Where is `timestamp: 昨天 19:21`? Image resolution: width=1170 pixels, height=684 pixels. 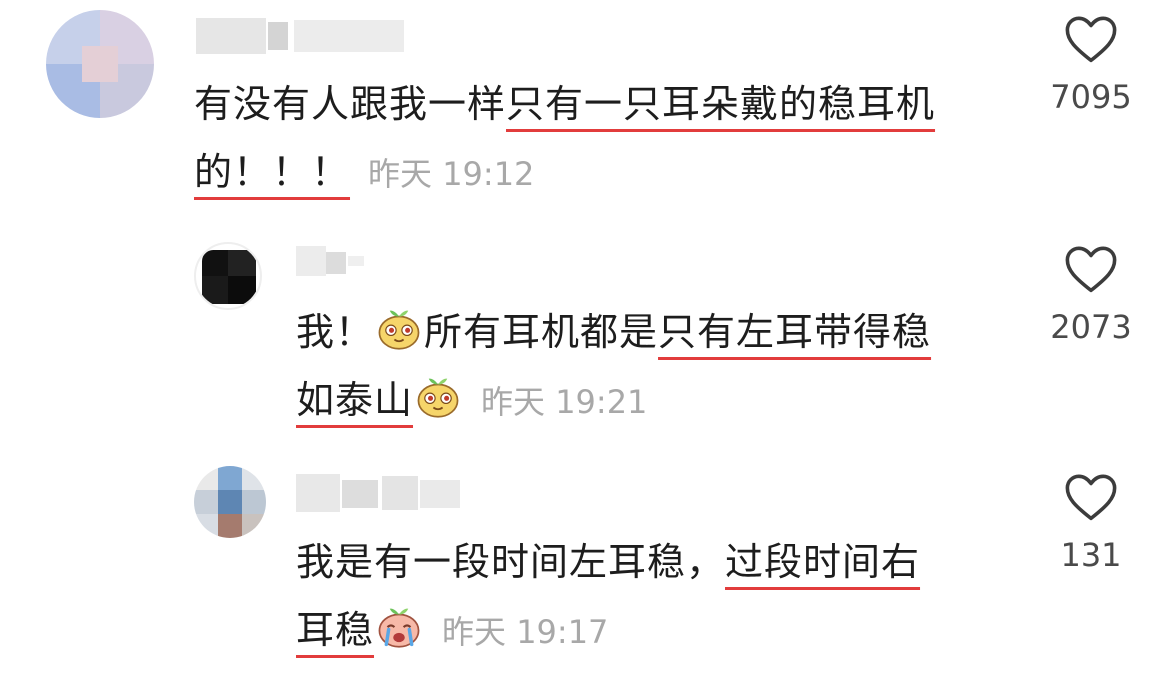 timestamp: 昨天 19:21 is located at coordinates (564, 402).